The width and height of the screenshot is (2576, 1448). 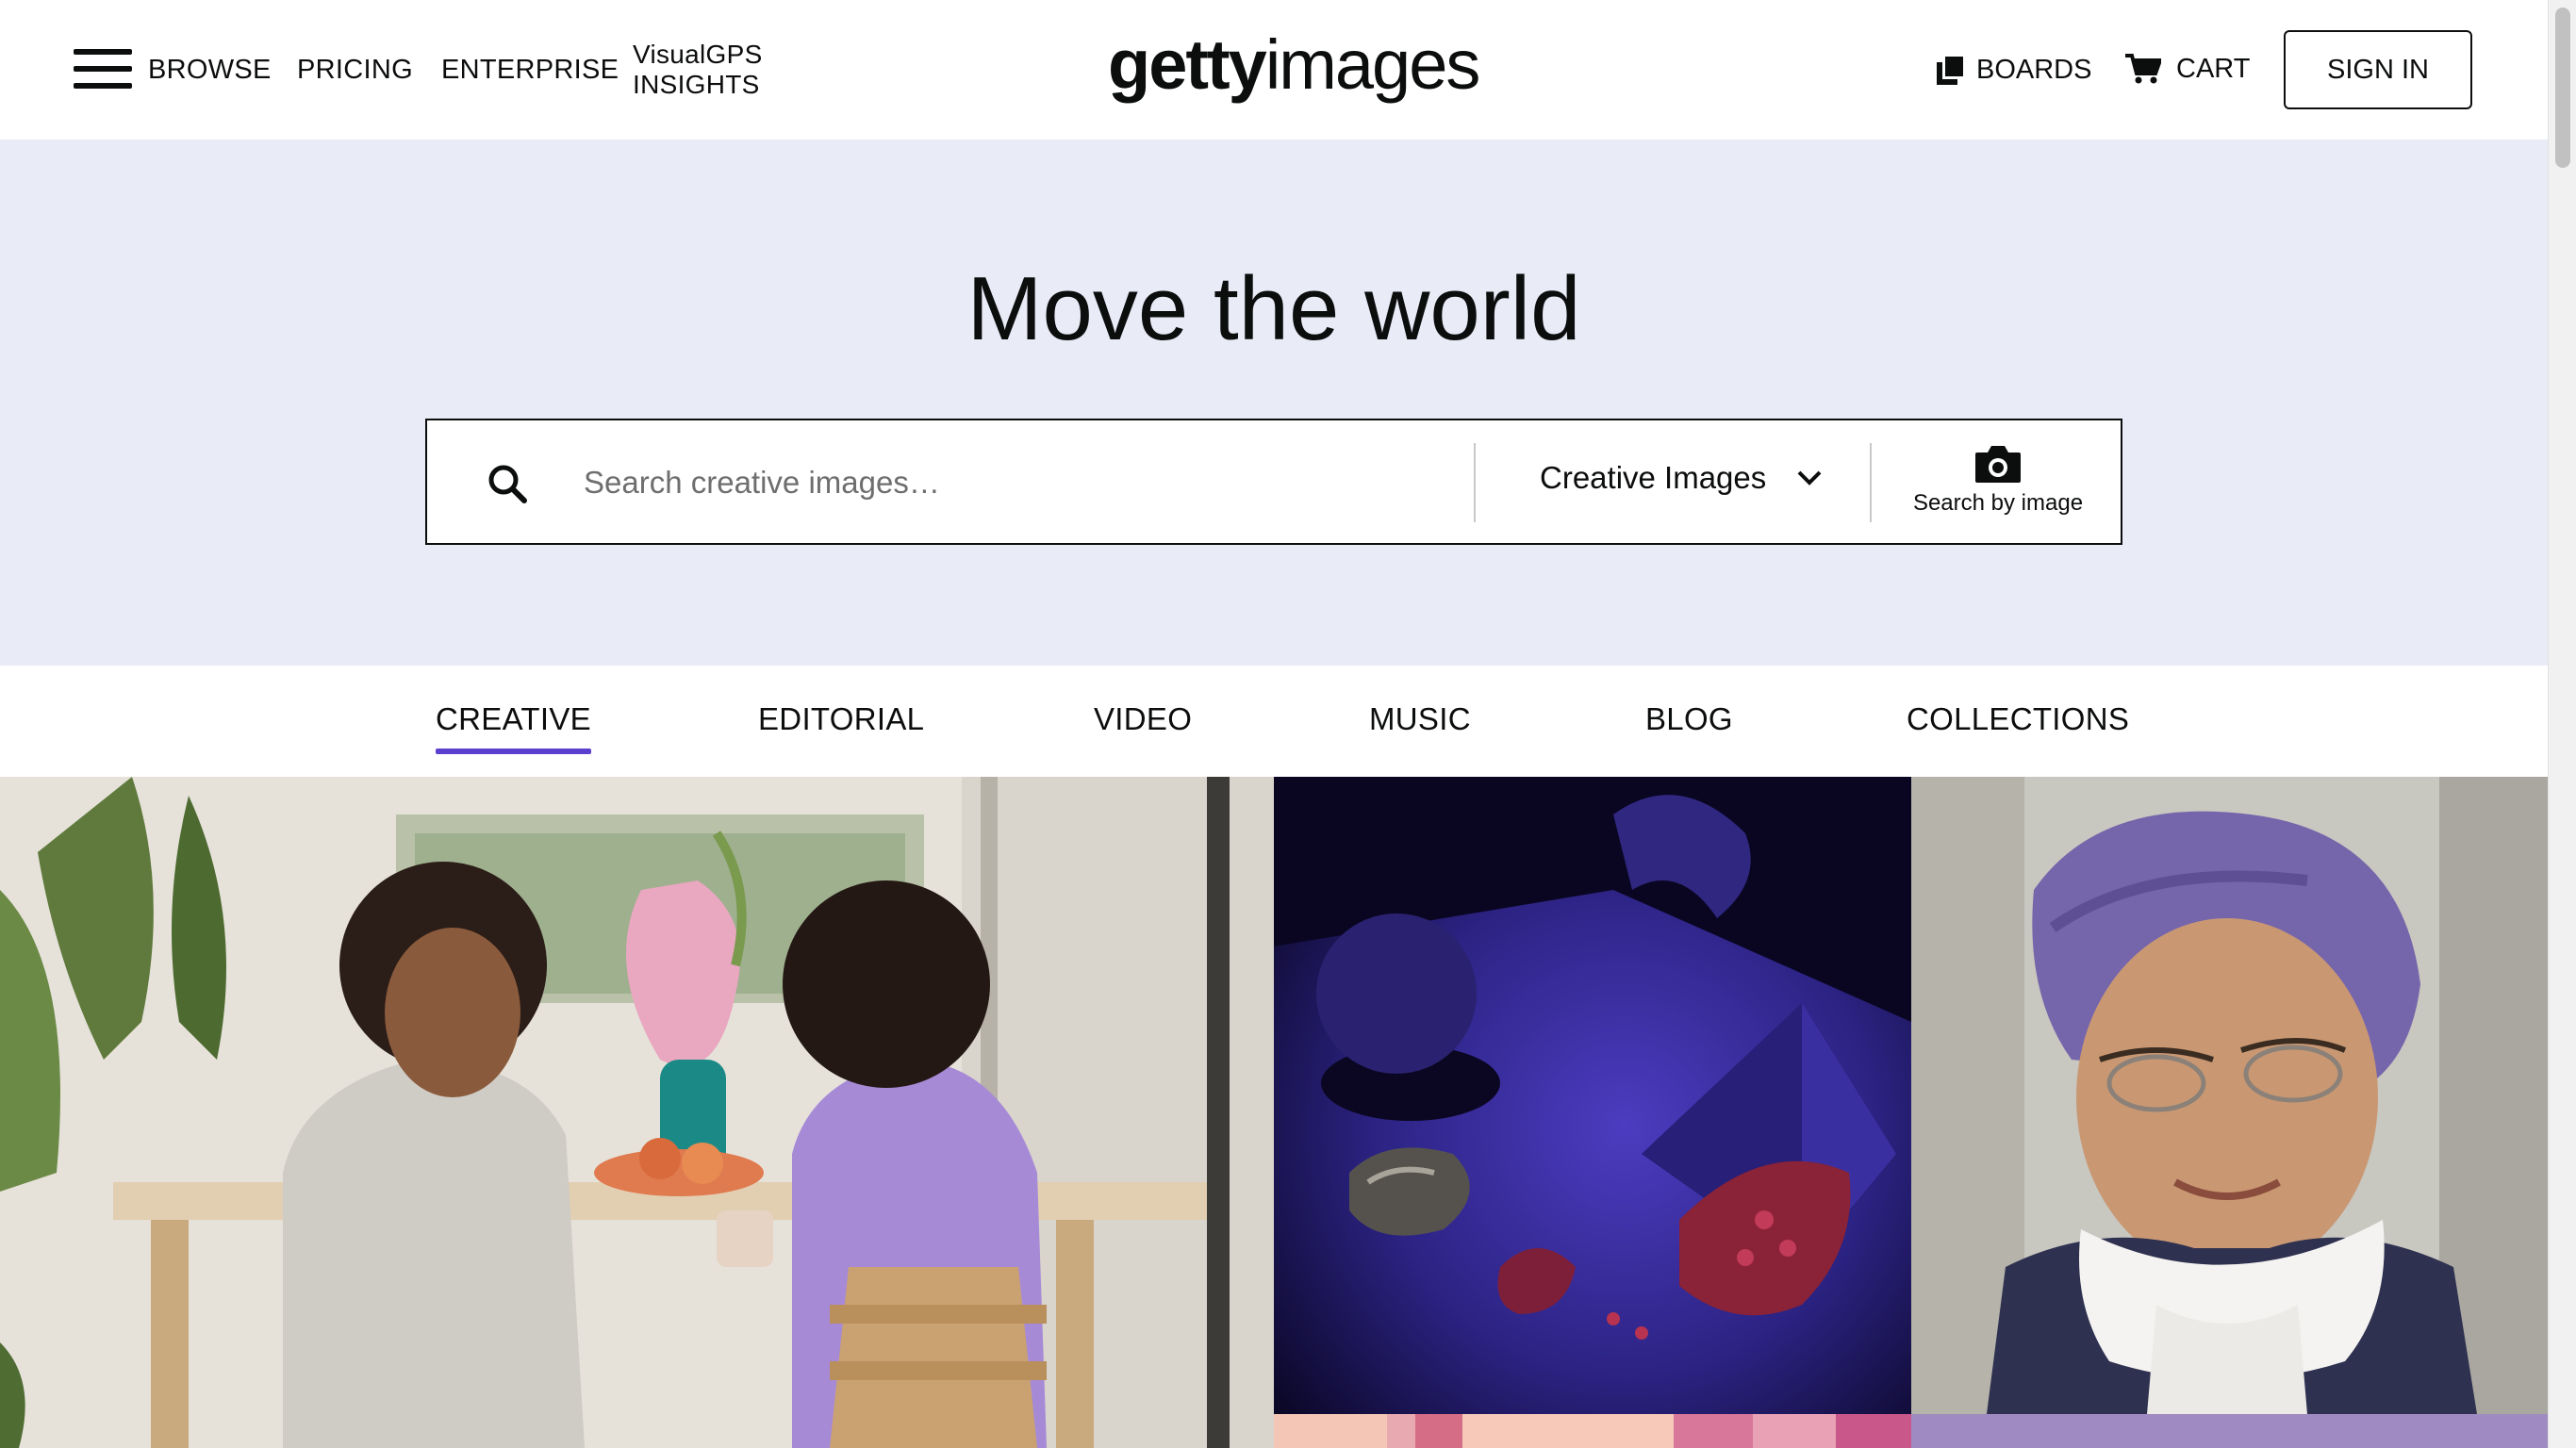 What do you see at coordinates (513, 718) in the screenshot?
I see `tab-creative-label: CREATIVE` at bounding box center [513, 718].